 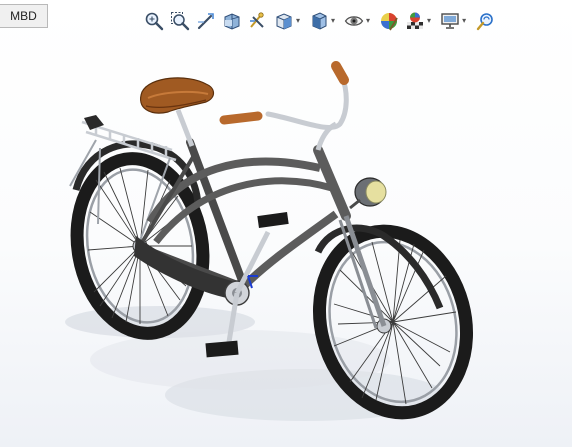 I want to click on seat-post, so click(x=185, y=128).